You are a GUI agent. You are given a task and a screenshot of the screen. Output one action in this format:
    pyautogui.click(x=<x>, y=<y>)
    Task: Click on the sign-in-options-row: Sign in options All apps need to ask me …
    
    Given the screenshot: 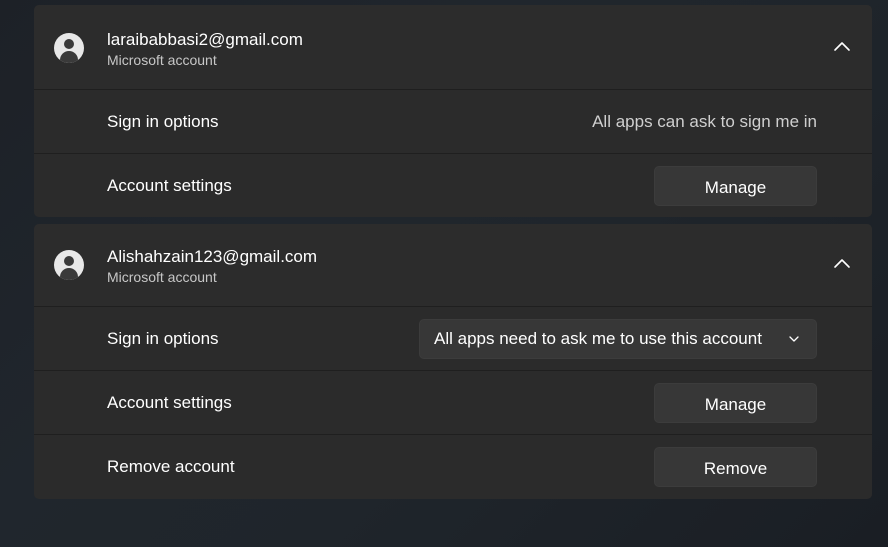 What is the action you would take?
    pyautogui.click(x=453, y=339)
    